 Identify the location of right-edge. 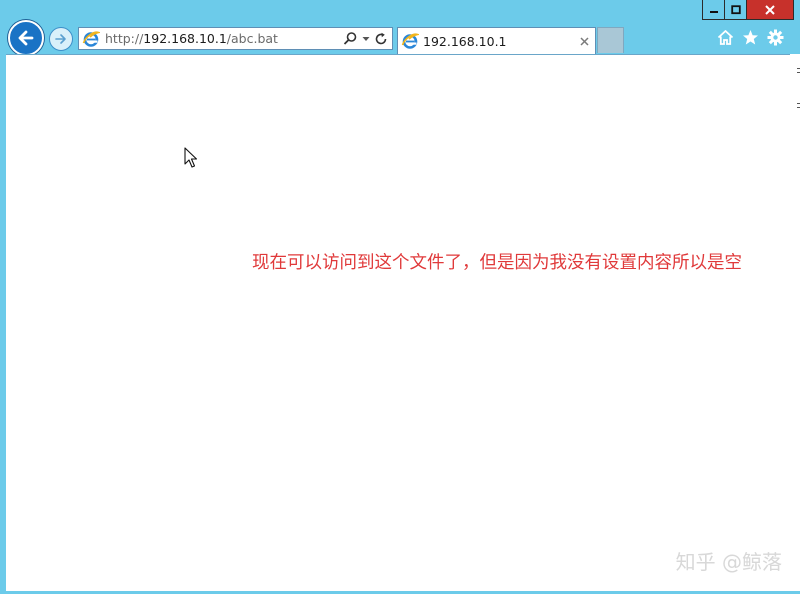
(795, 322).